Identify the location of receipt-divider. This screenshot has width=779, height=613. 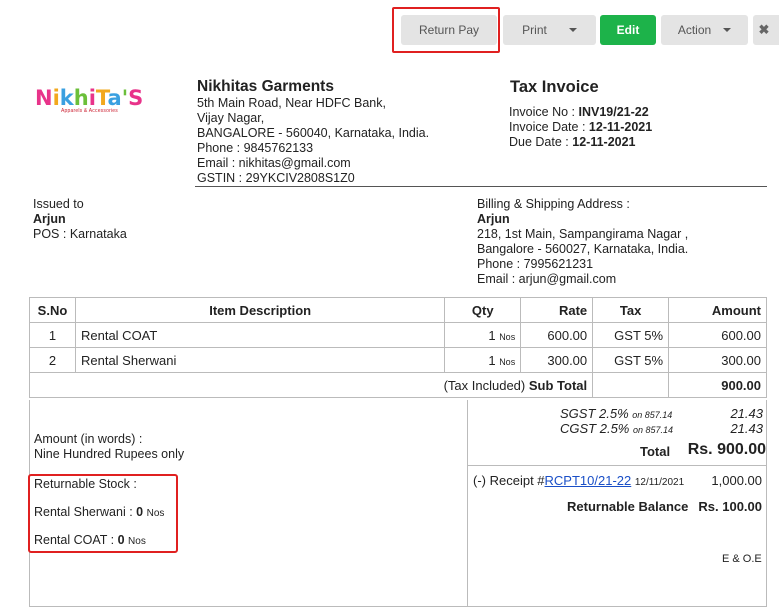
(617, 465).